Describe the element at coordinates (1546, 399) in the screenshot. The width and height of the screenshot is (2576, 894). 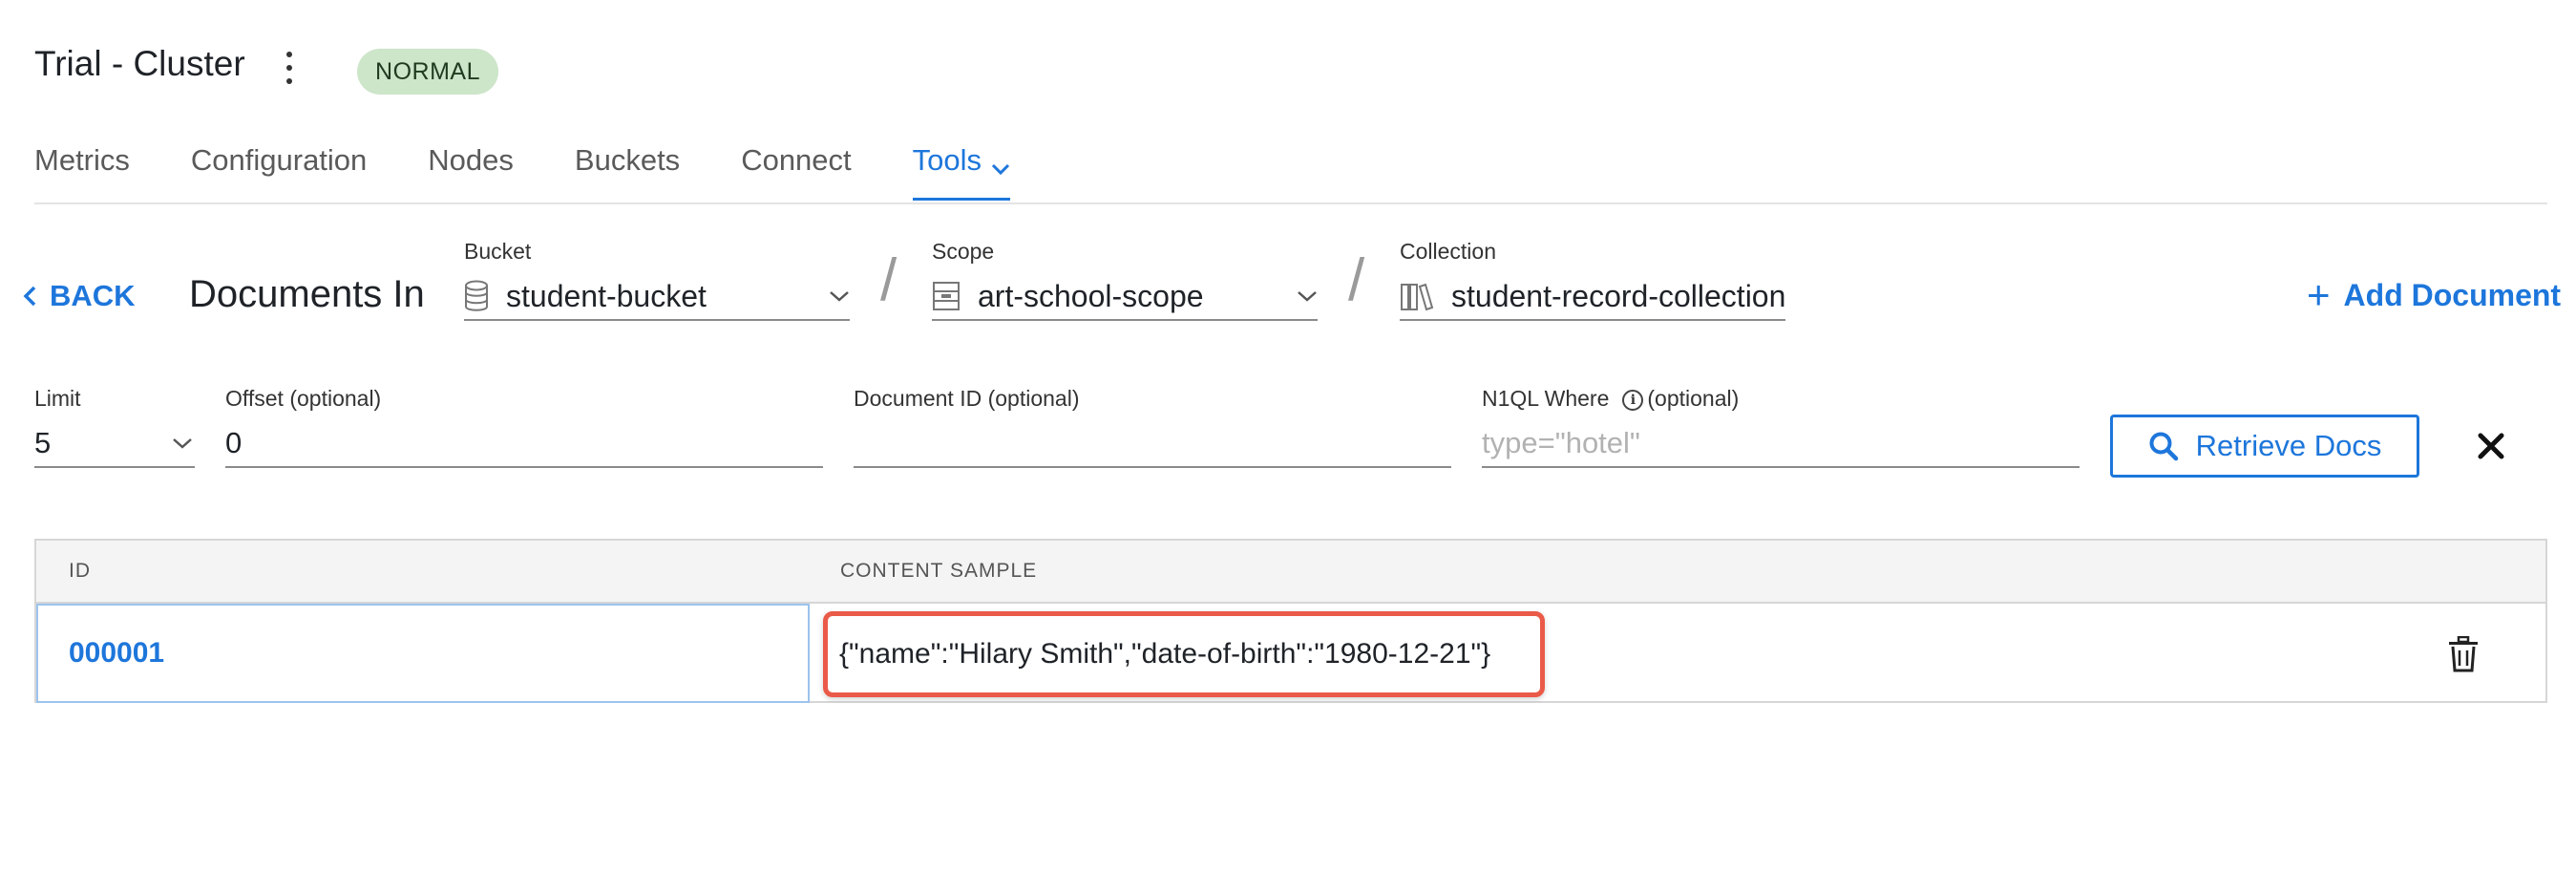
I see `n1ql-where-text: N1QL Where` at that location.